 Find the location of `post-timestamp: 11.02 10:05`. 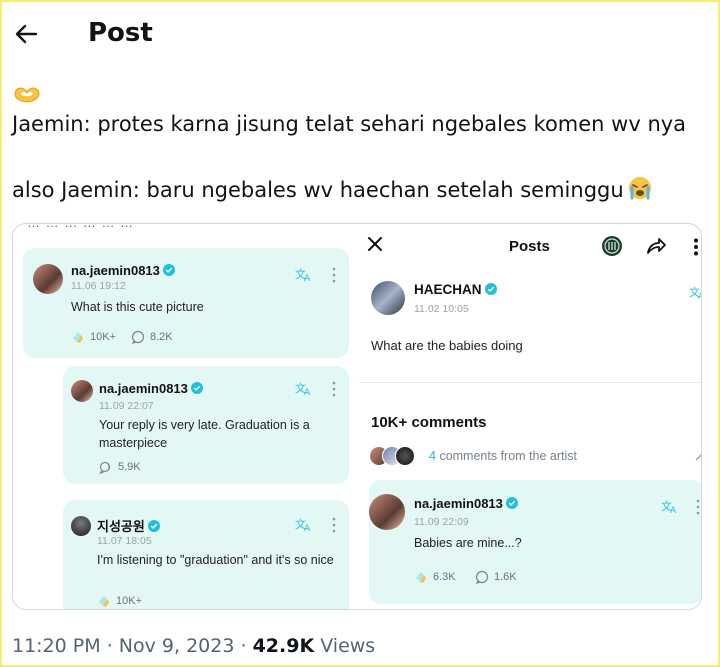

post-timestamp: 11.02 10:05 is located at coordinates (441, 309).